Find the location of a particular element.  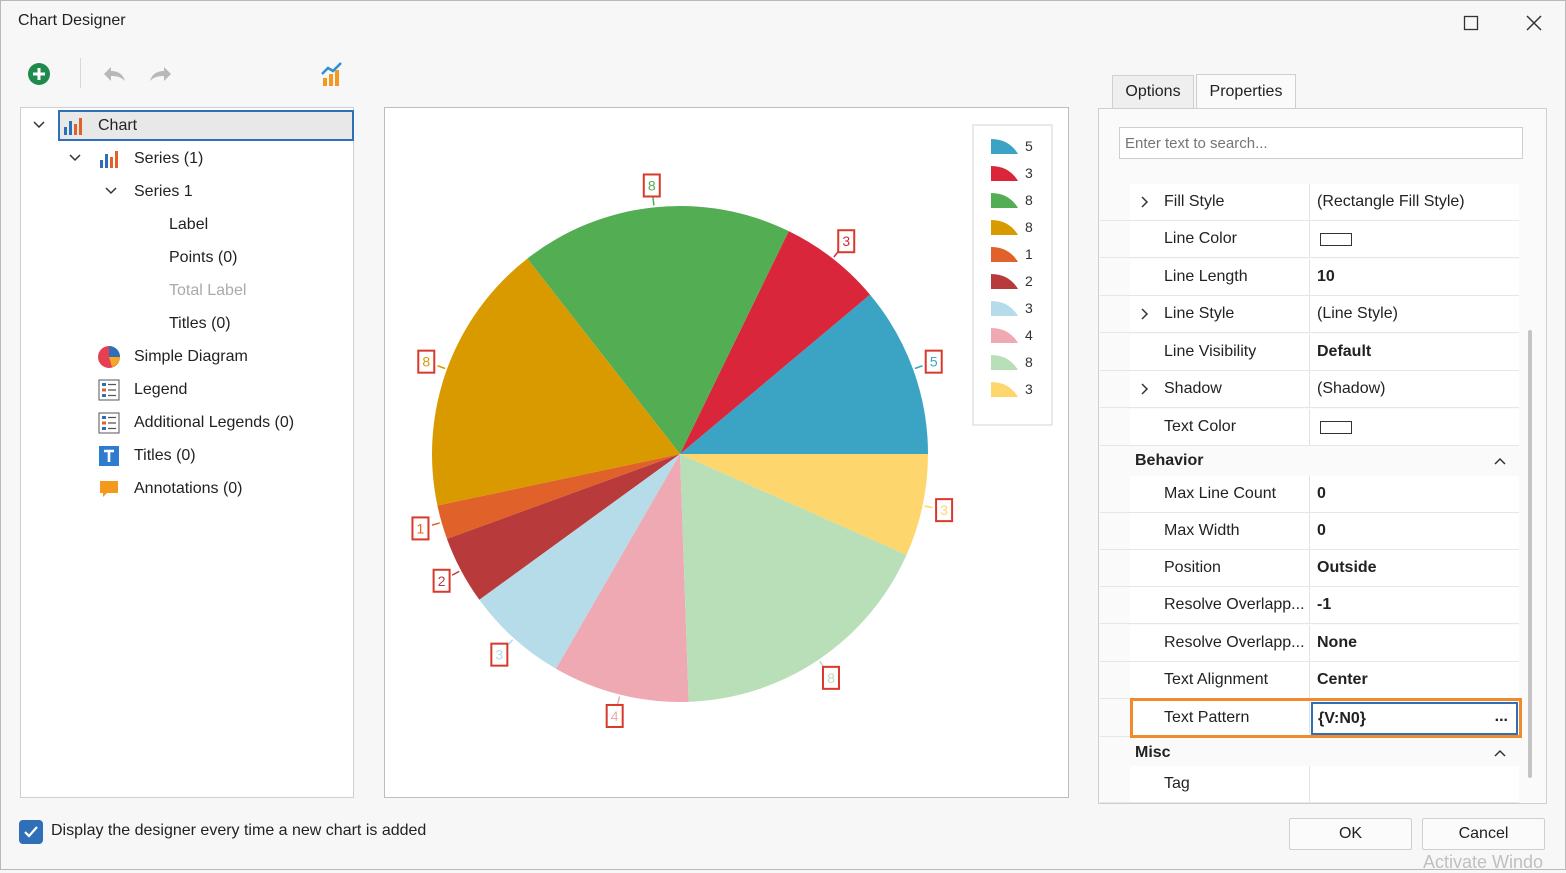

tree-node-label: Label is located at coordinates (259, 224).